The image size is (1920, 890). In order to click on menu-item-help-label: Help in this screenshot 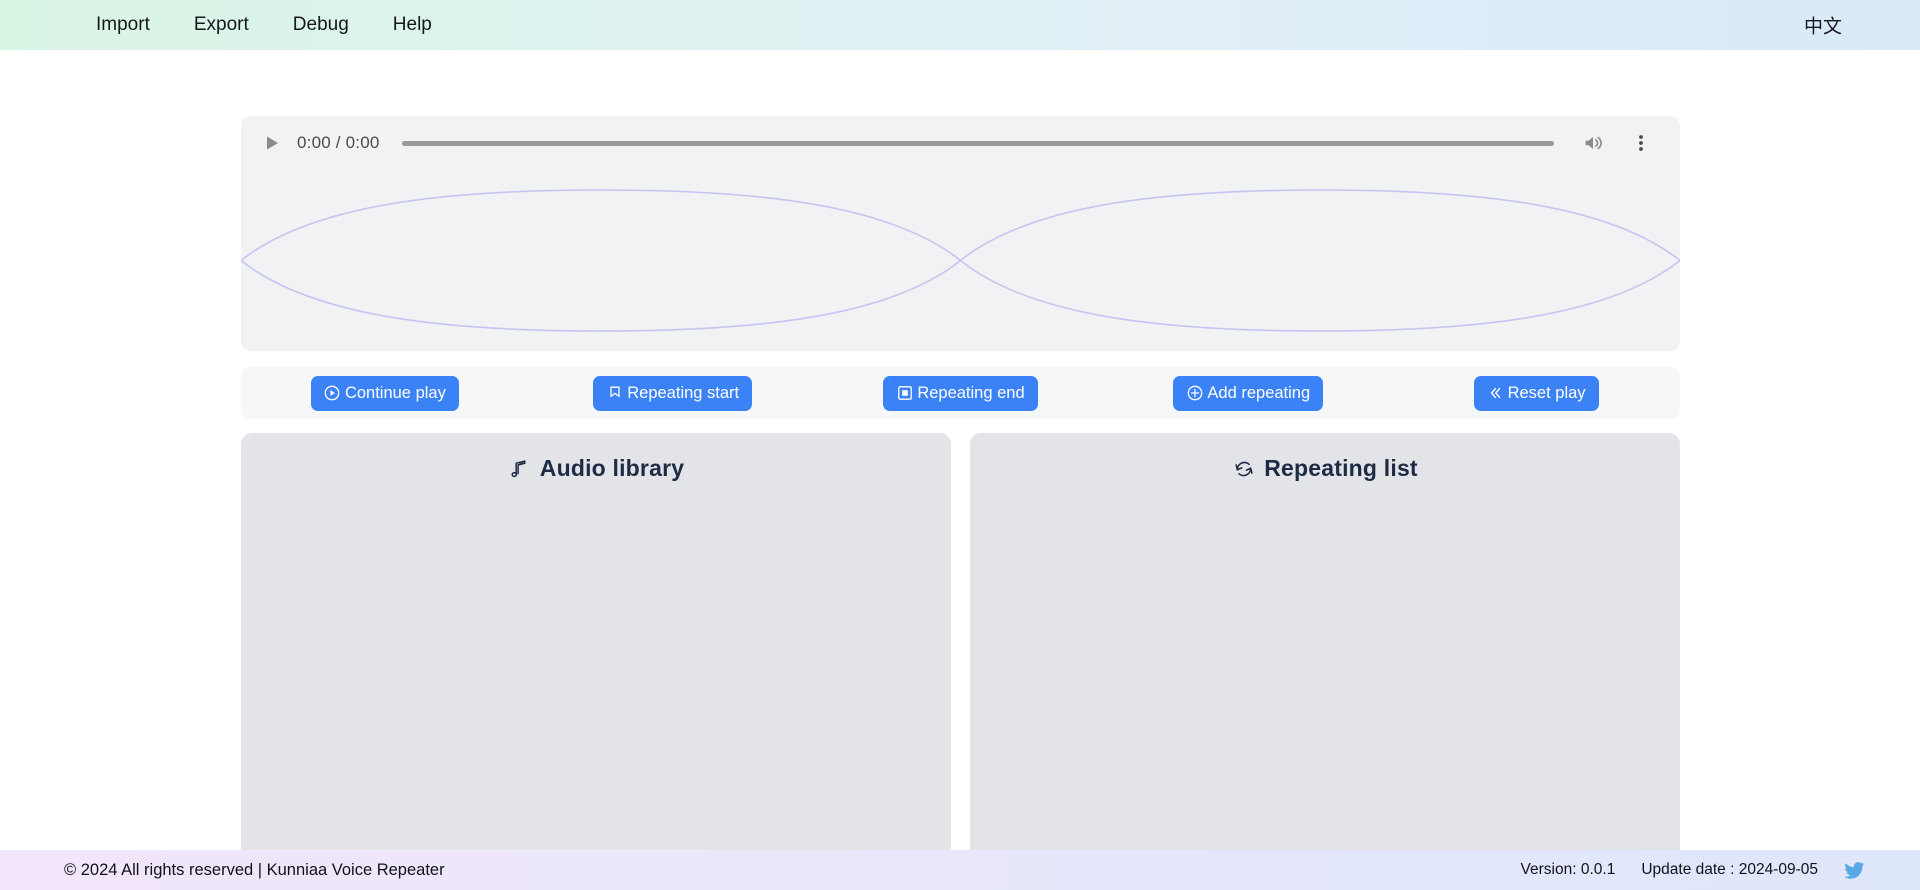, I will do `click(412, 24)`.